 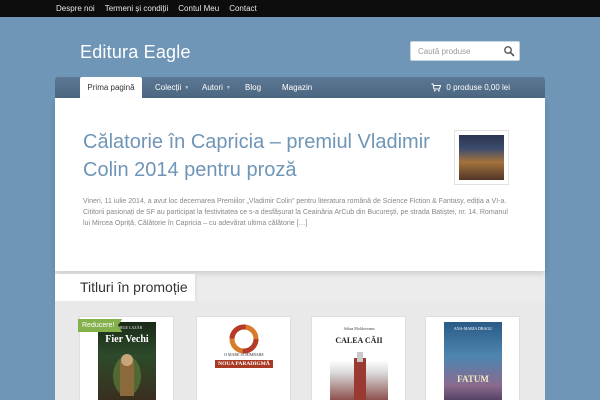 What do you see at coordinates (137, 8) in the screenshot?
I see `topbar-link-terms: Termeni și condiții` at bounding box center [137, 8].